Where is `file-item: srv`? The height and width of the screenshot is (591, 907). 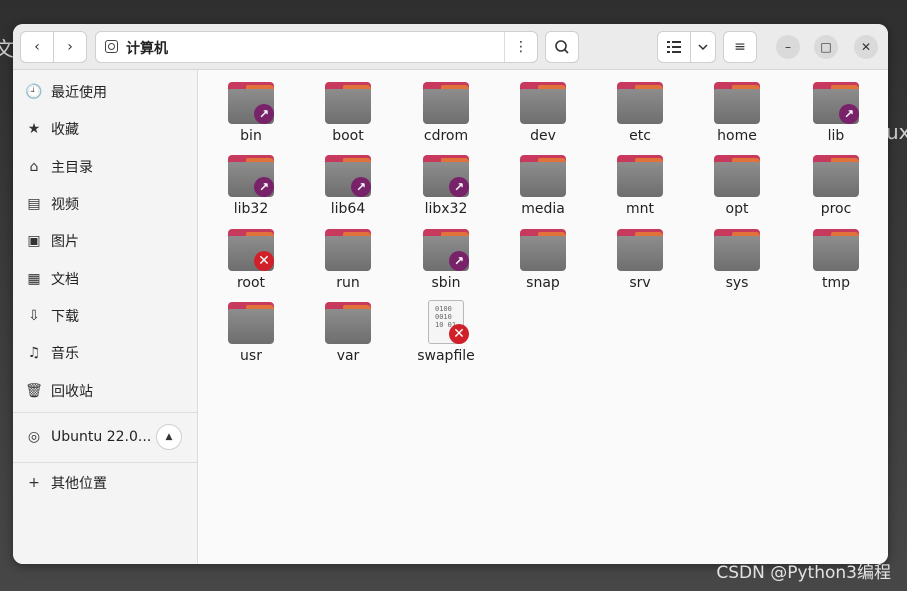 file-item: srv is located at coordinates (640, 257).